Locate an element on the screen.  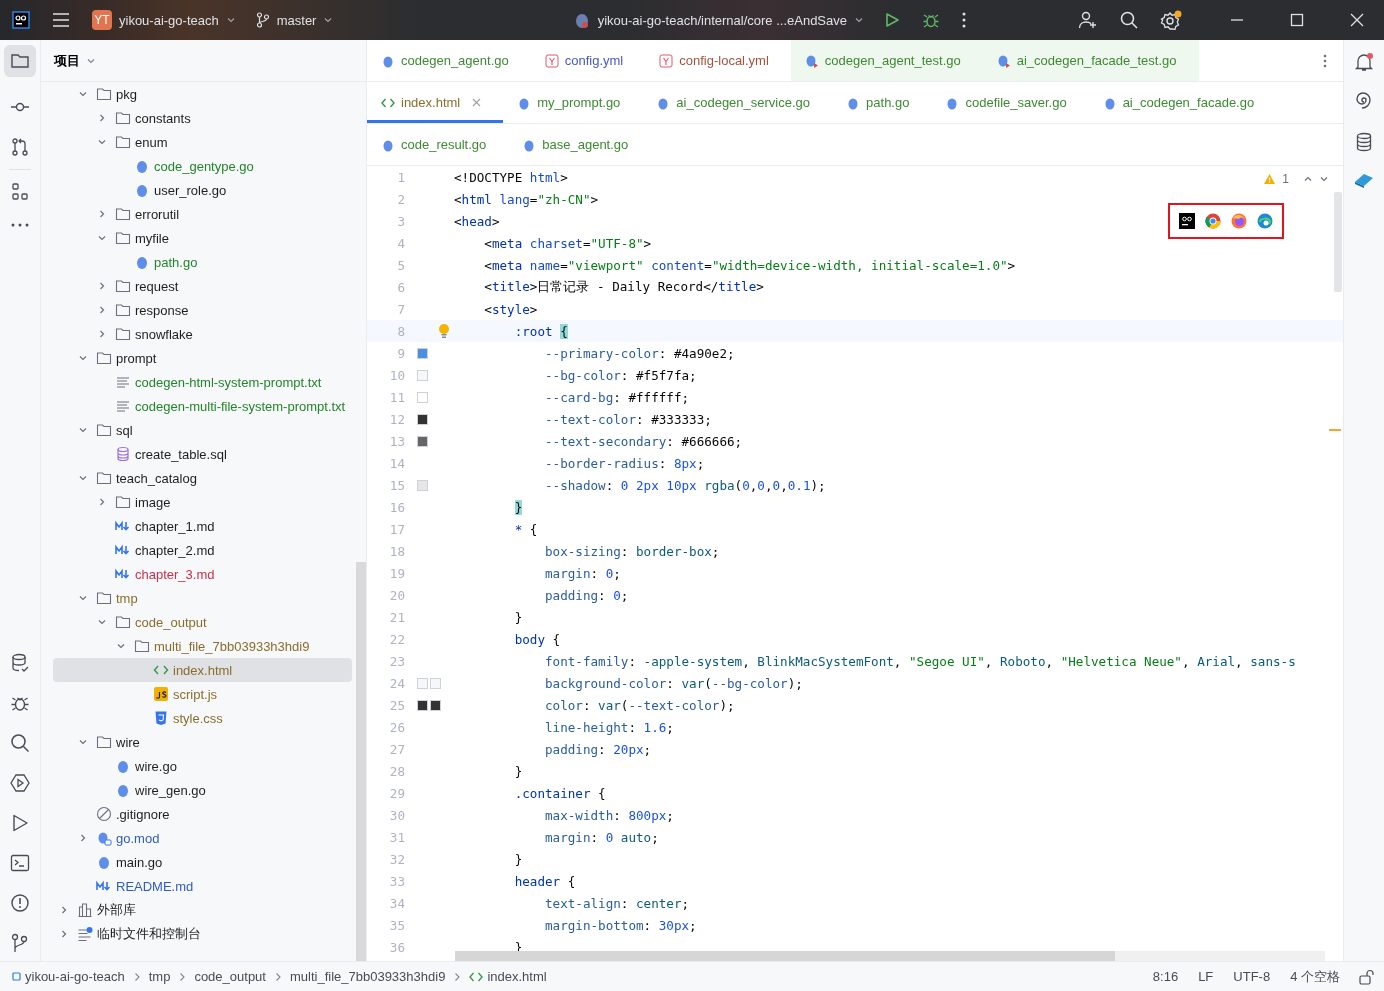
previous-chevron-icon is located at coordinates (1308, 179).